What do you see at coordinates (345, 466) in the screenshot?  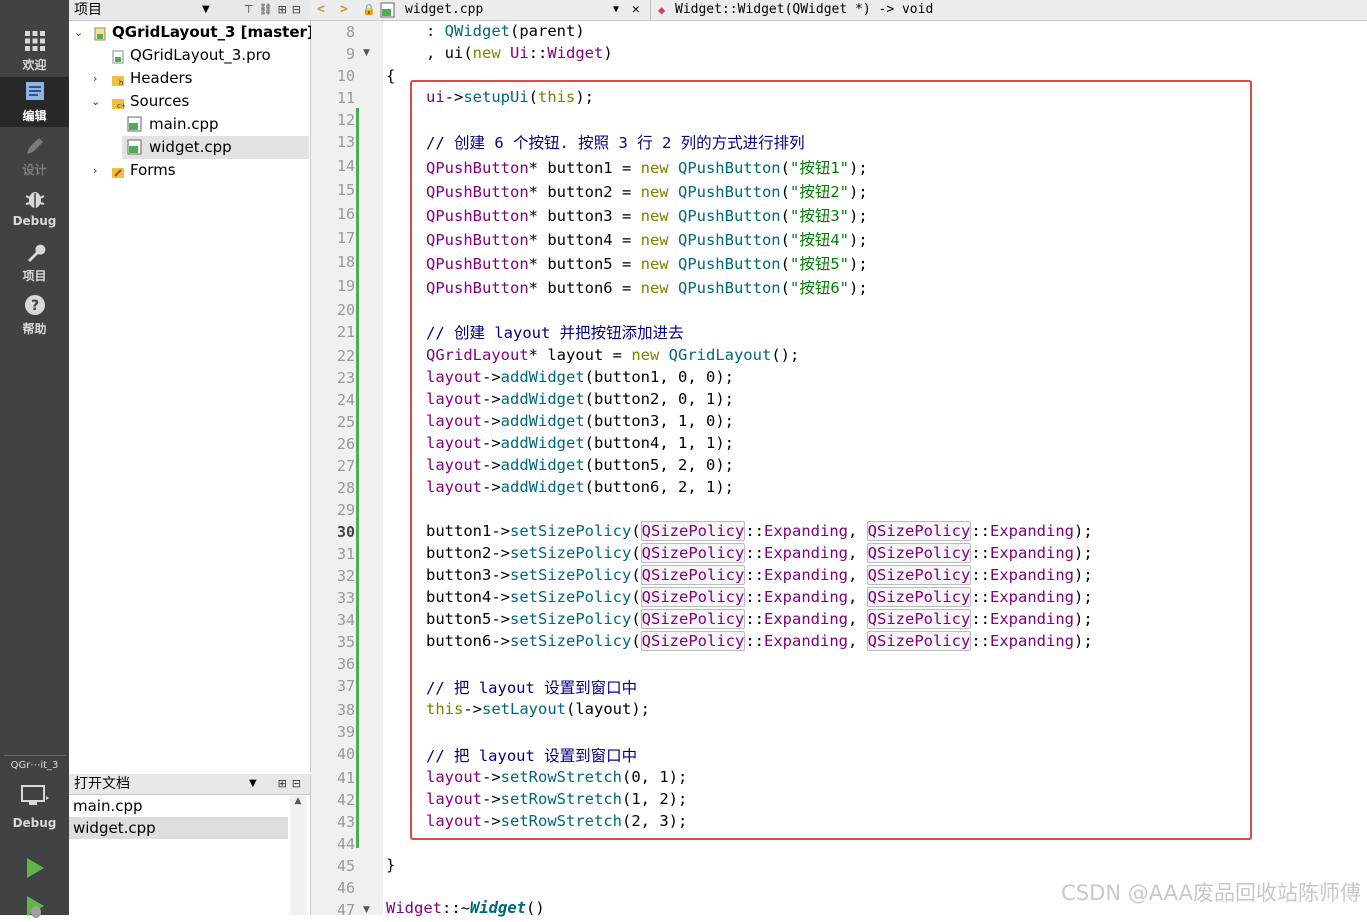 I see `line-number: 27` at bounding box center [345, 466].